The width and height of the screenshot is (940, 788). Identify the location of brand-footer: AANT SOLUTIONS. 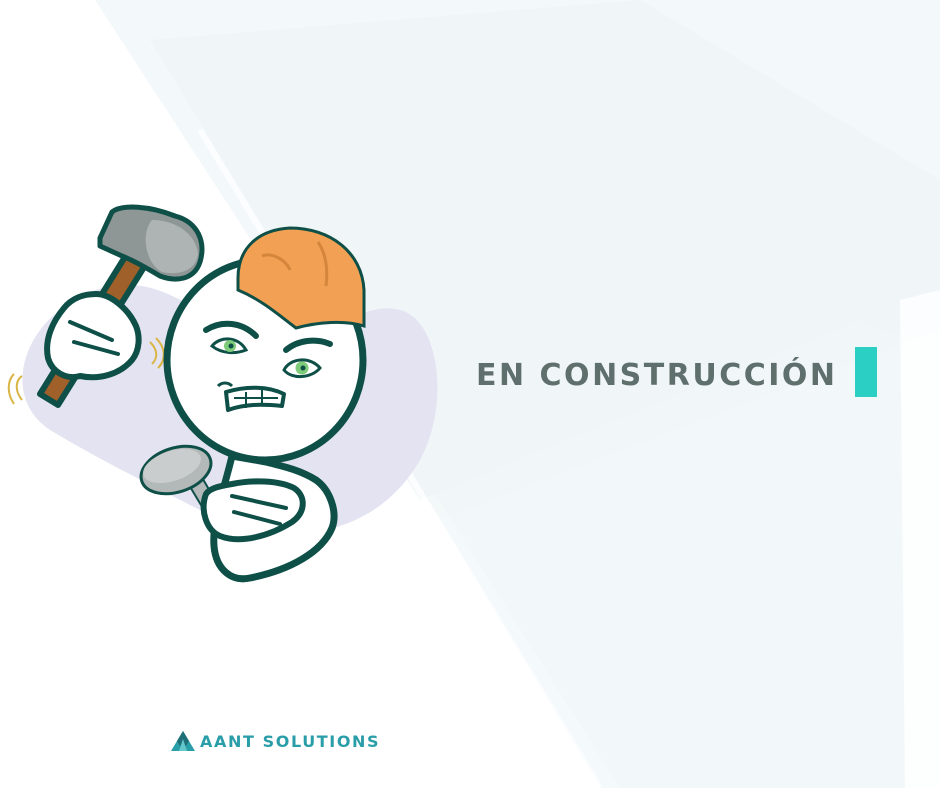
(275, 741).